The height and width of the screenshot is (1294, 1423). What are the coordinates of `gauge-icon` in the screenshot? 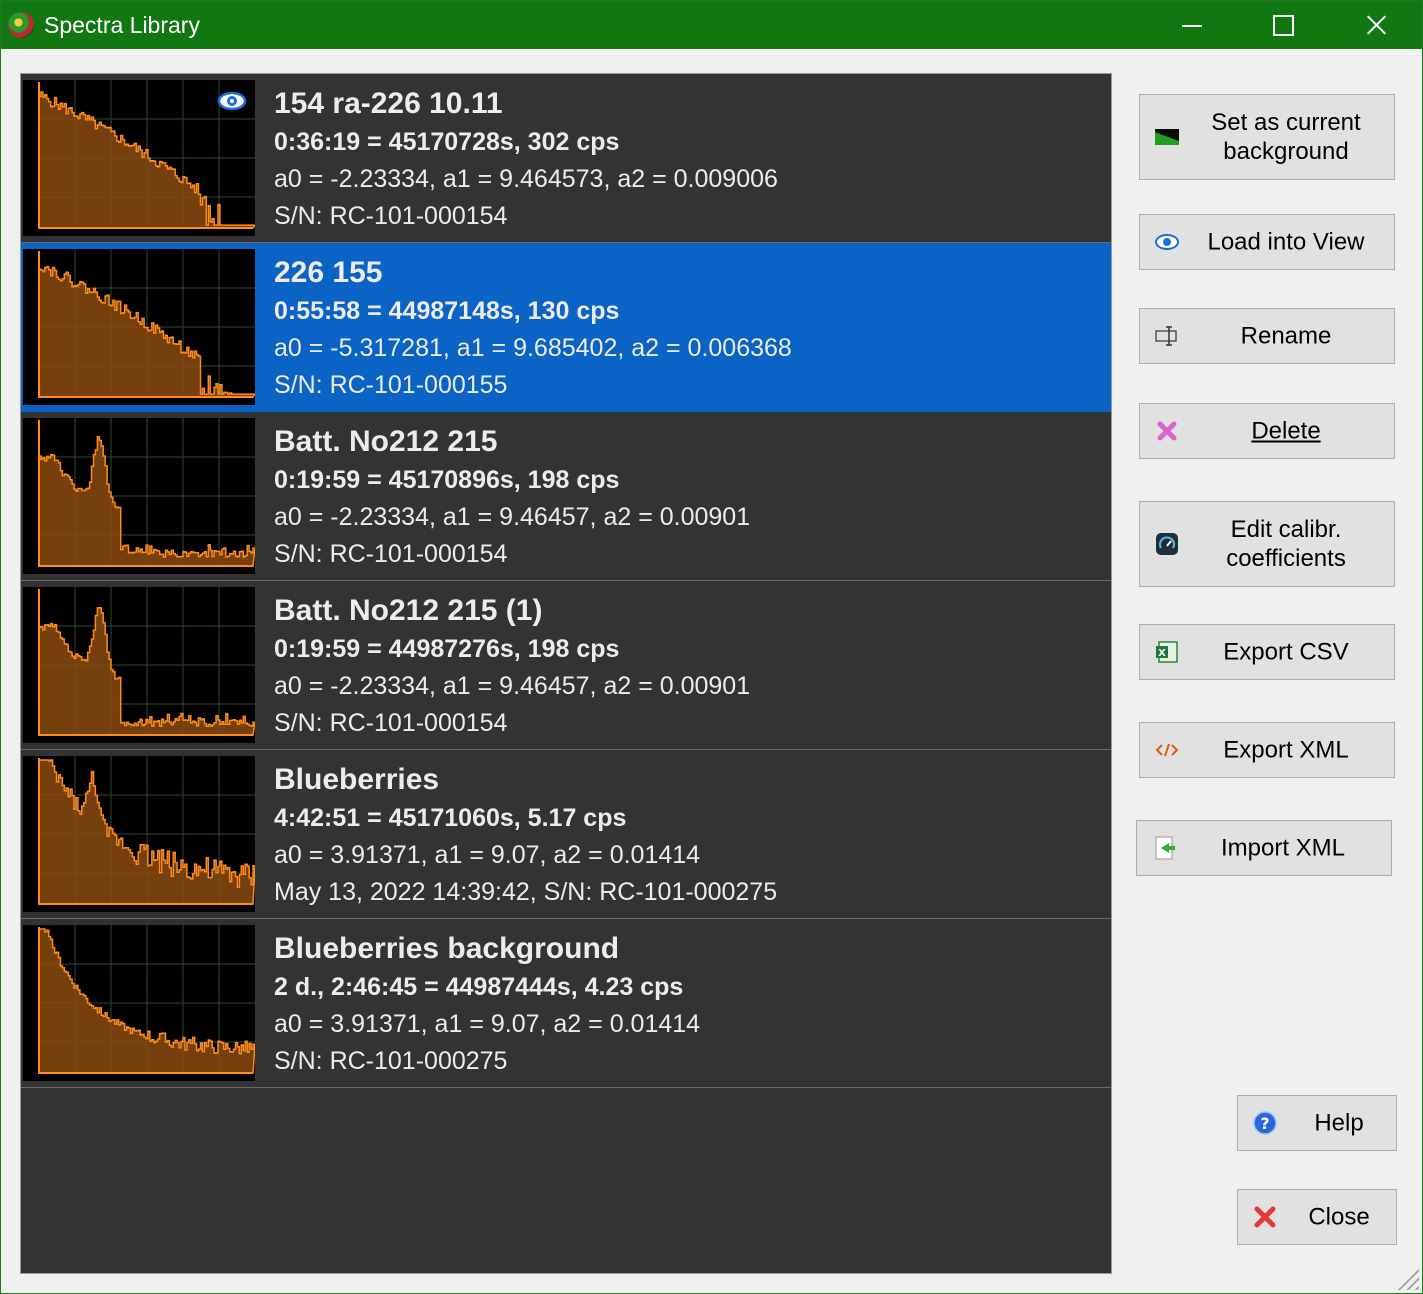 It's located at (1167, 544).